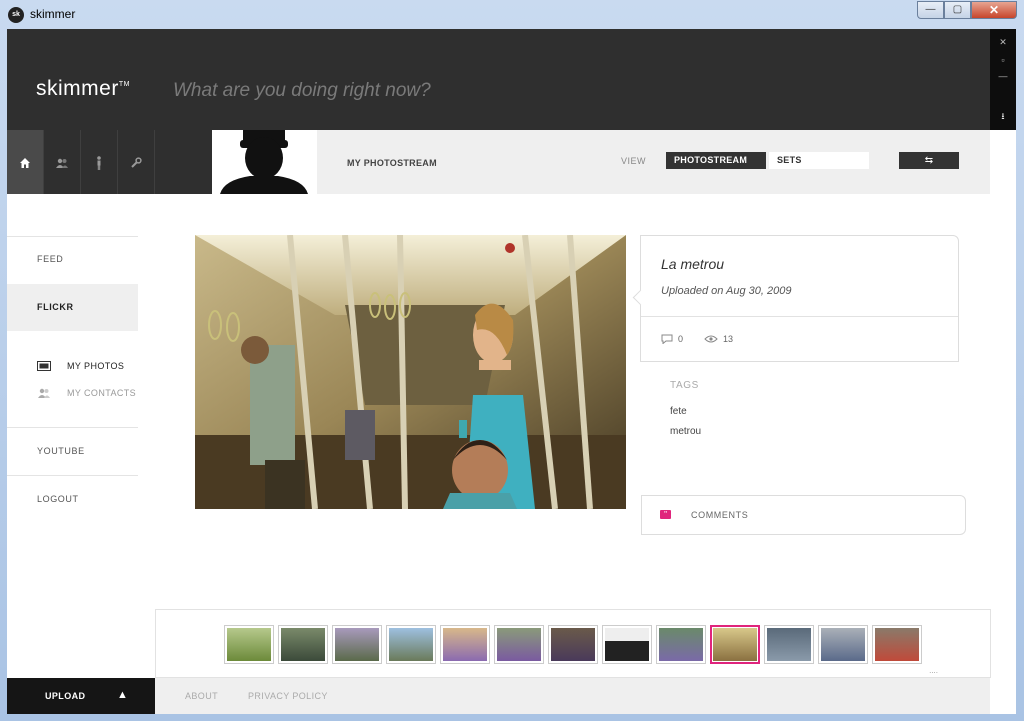  I want to click on comment-count: 0, so click(672, 339).